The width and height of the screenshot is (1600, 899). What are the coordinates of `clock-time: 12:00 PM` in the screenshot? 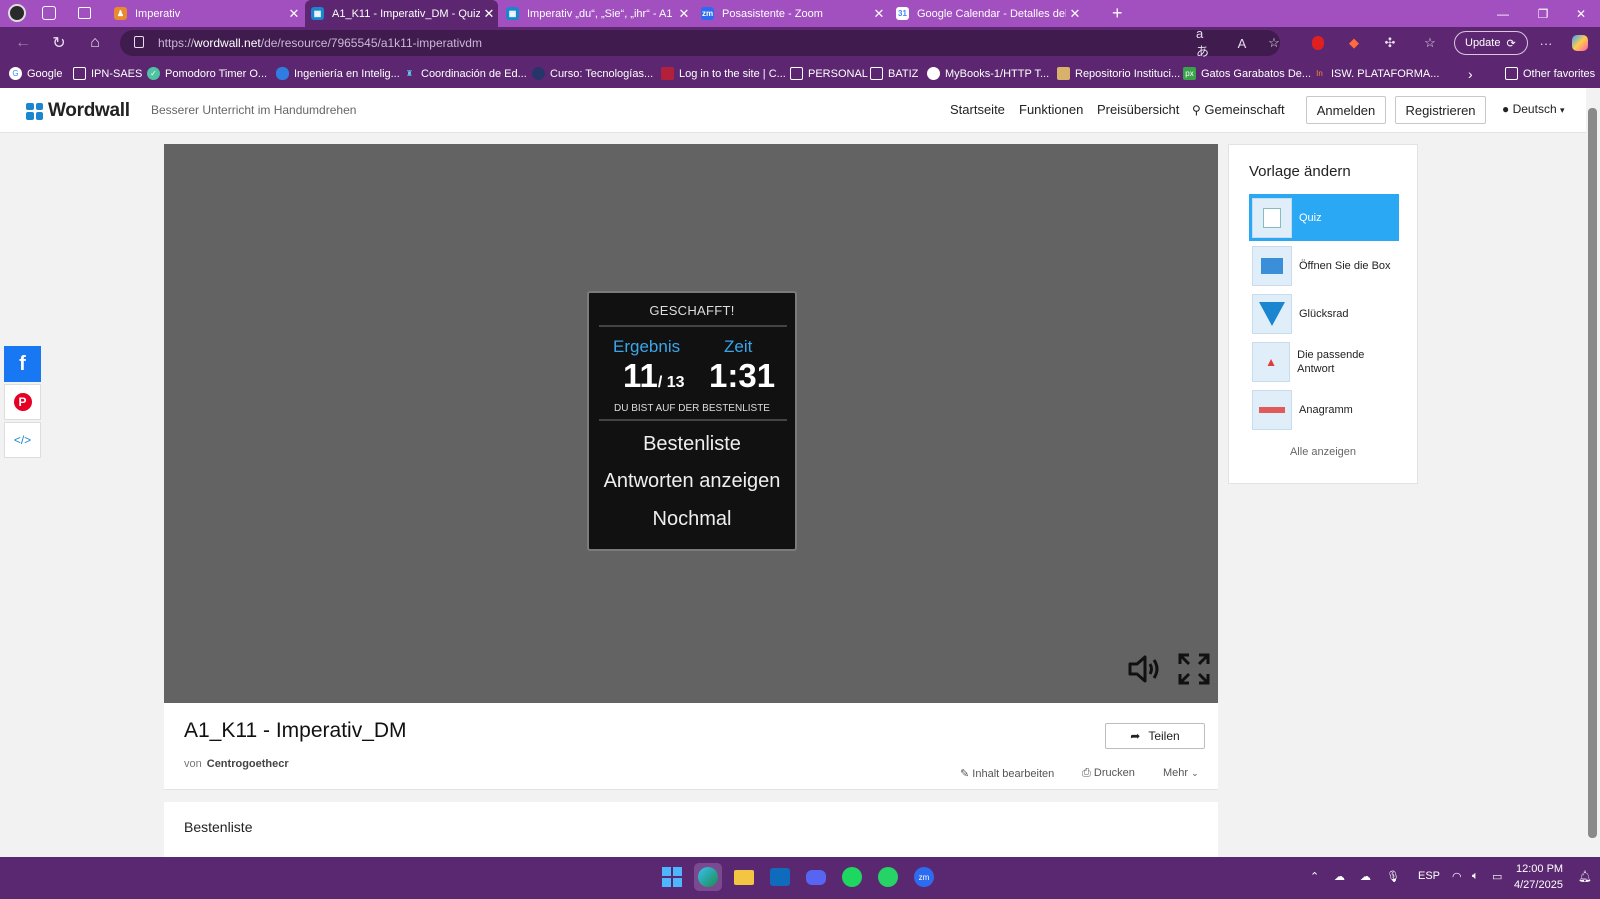 It's located at (1539, 869).